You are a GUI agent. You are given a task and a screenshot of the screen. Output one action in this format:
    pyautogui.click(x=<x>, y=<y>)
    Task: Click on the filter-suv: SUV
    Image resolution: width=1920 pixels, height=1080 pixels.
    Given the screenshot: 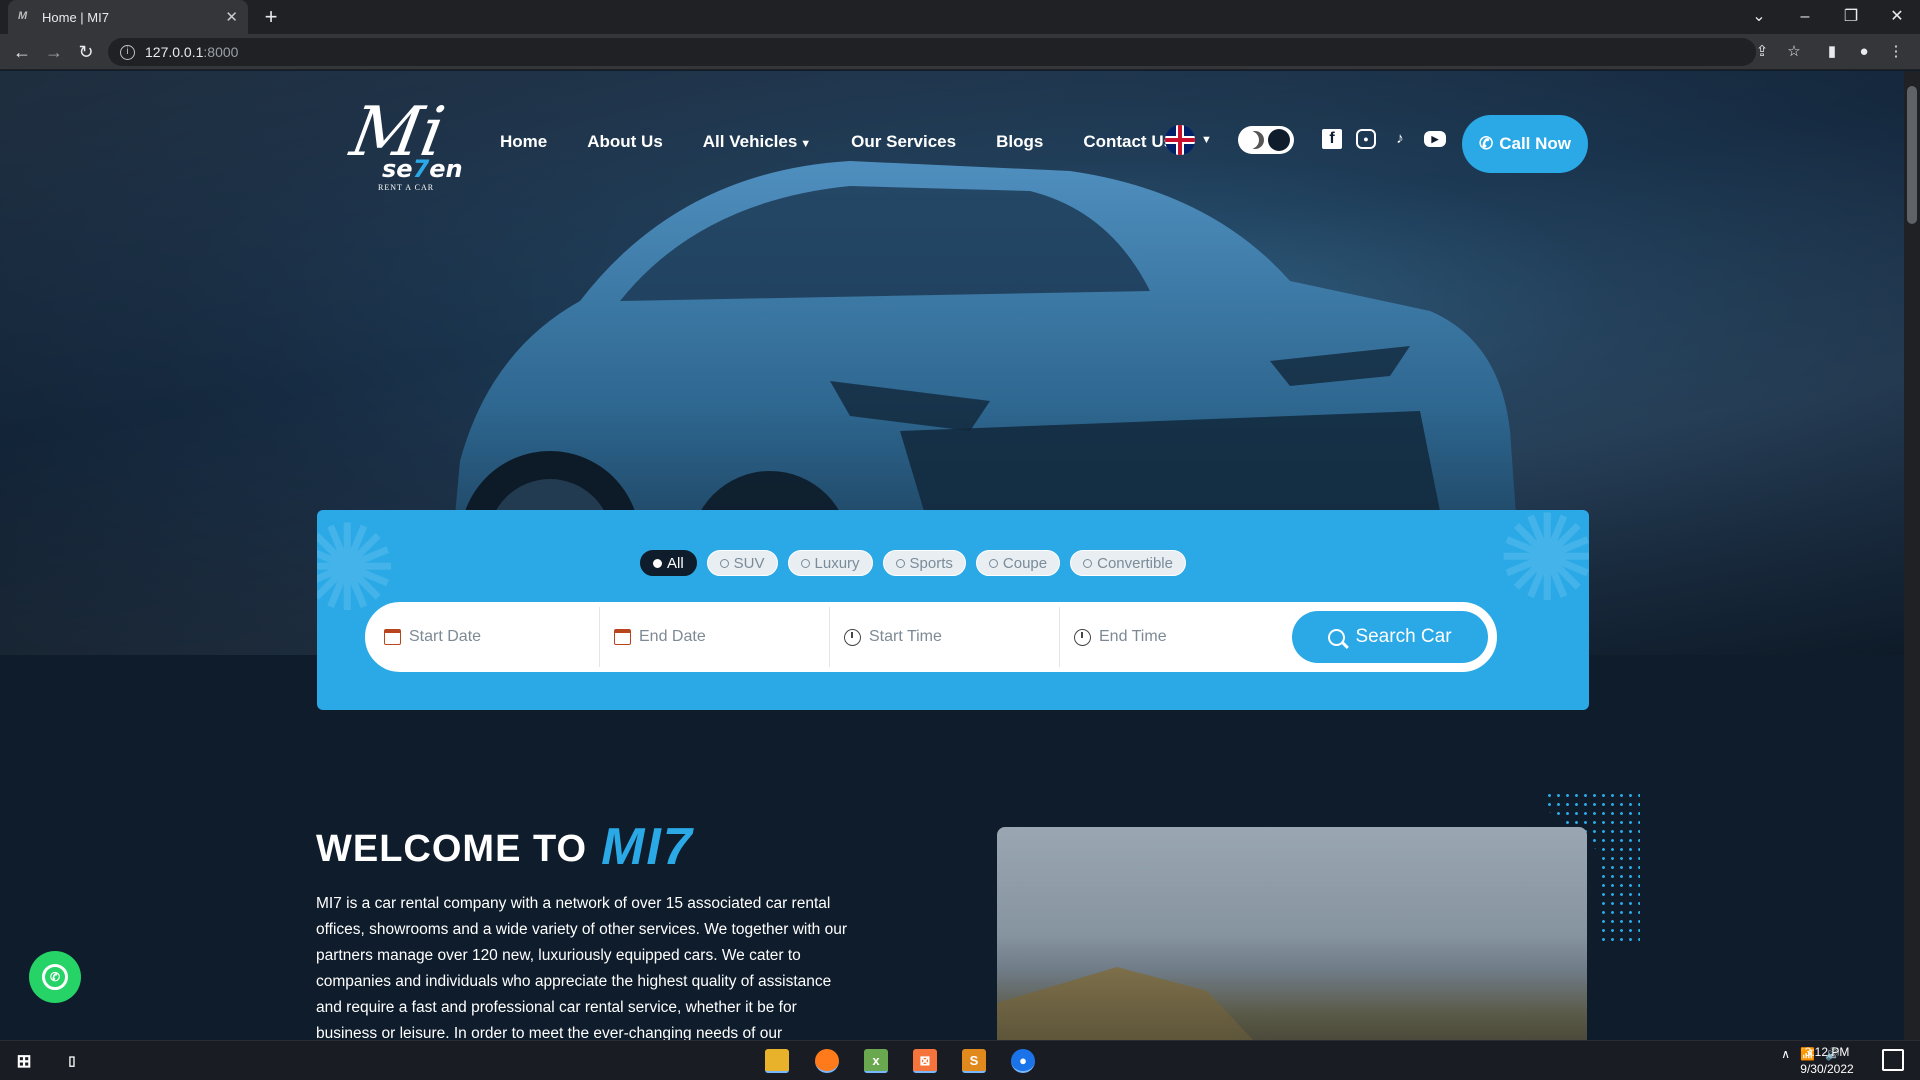 What is the action you would take?
    pyautogui.click(x=742, y=563)
    